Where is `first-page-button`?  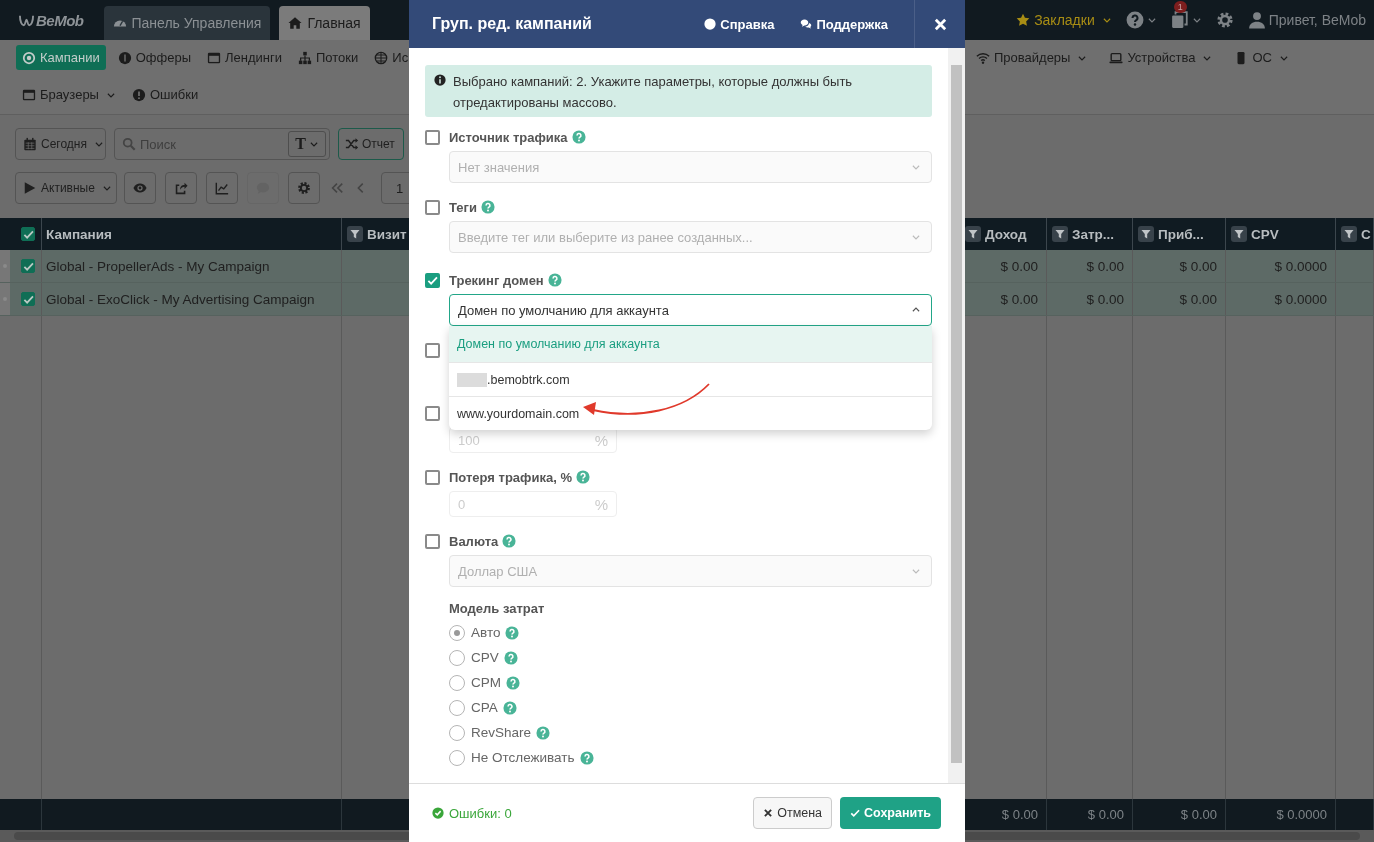 first-page-button is located at coordinates (337, 188).